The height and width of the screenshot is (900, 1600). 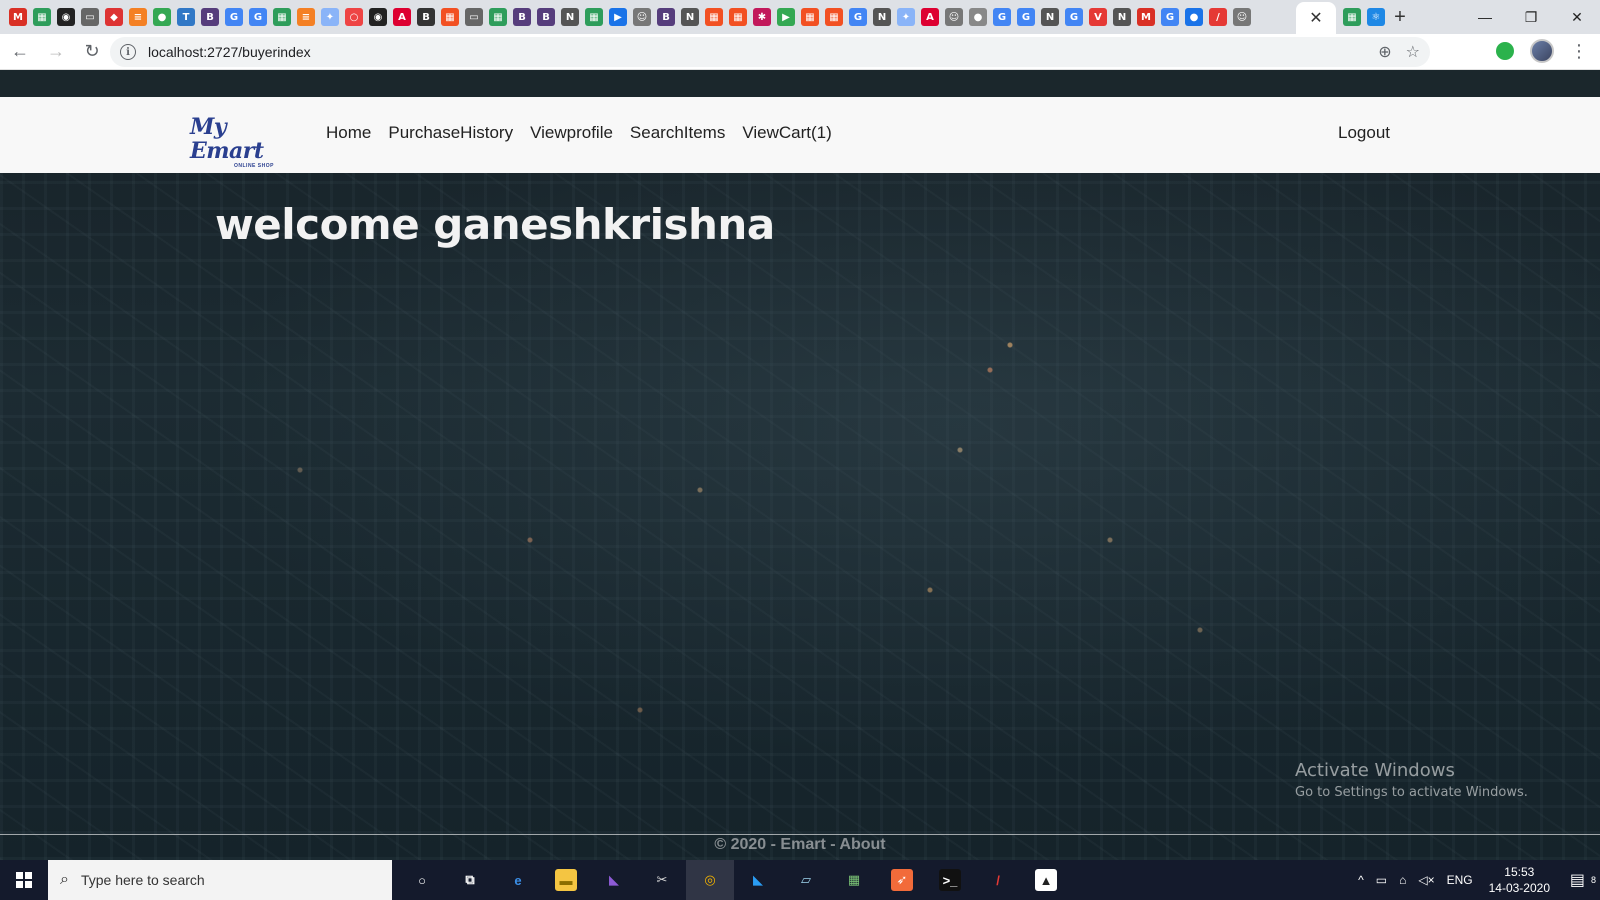 What do you see at coordinates (762, 17) in the screenshot?
I see `bug-favicon-icon: ✱` at bounding box center [762, 17].